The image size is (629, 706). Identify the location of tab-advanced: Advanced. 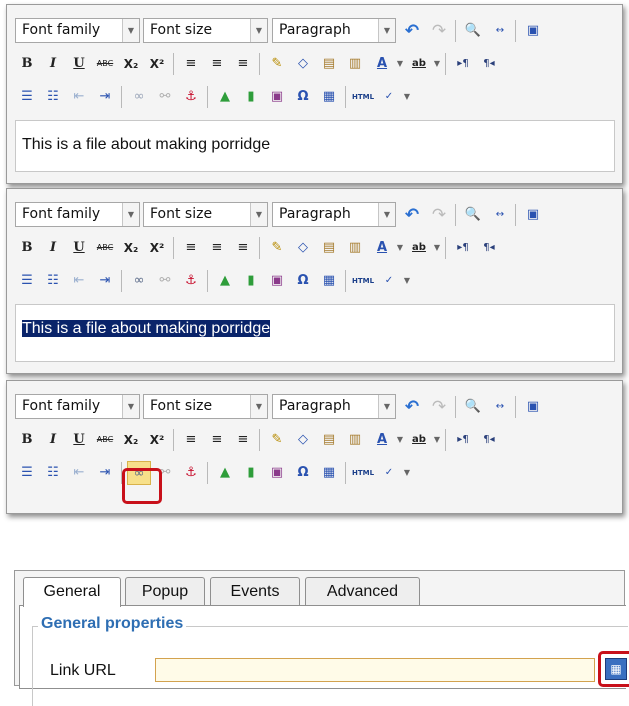
(362, 591).